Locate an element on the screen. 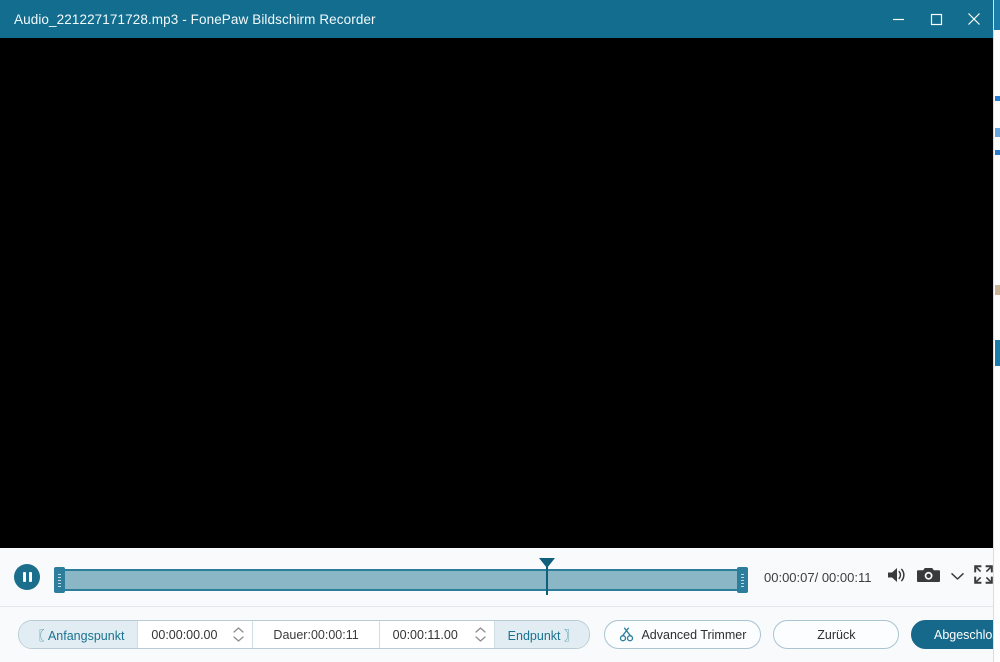  minimize-icon is located at coordinates (898, 19).